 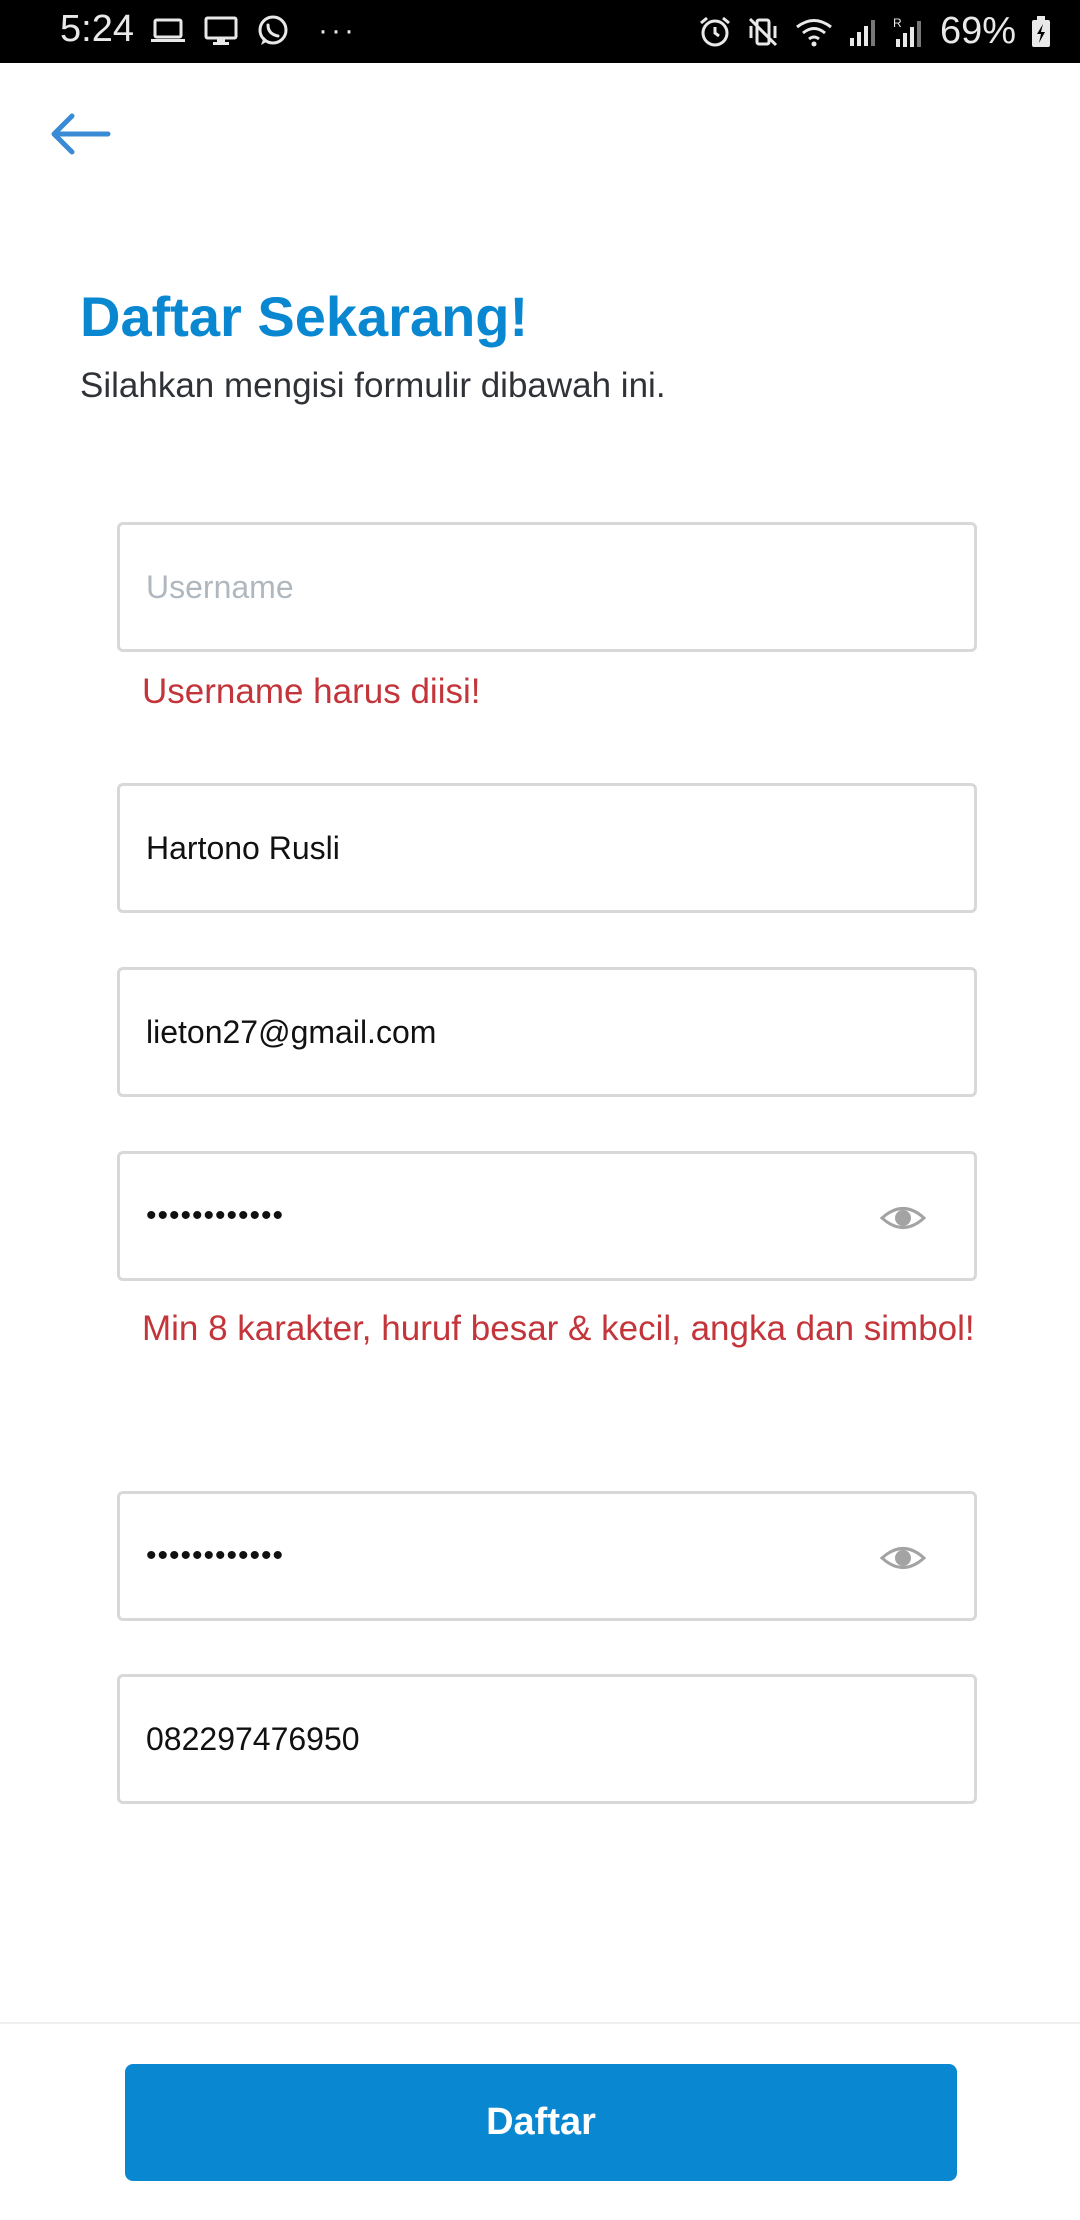 I want to click on battery-percent: 69%, so click(x=977, y=31).